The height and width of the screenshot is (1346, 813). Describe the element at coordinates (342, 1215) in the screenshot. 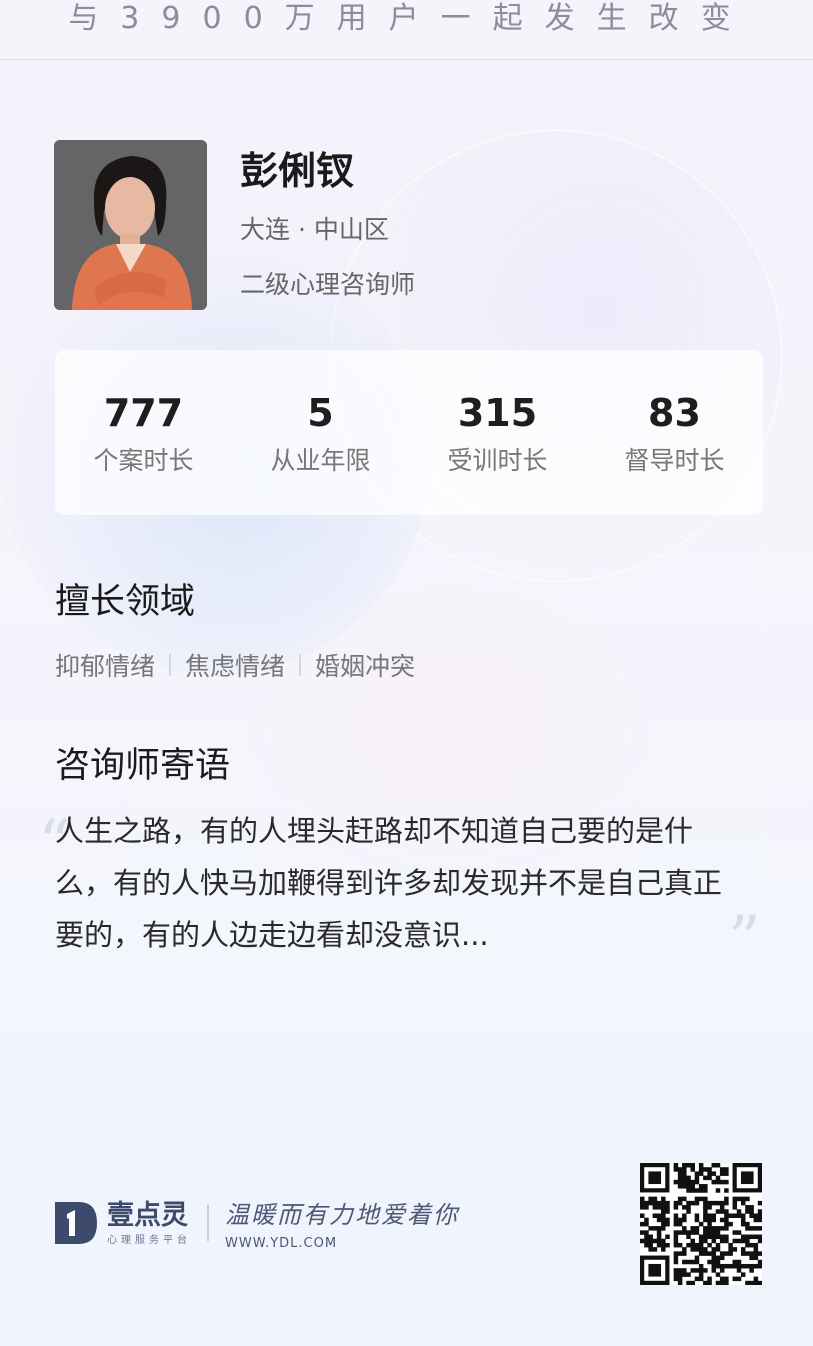

I see `brand-tagline: 温暖而有力地爱着你` at that location.